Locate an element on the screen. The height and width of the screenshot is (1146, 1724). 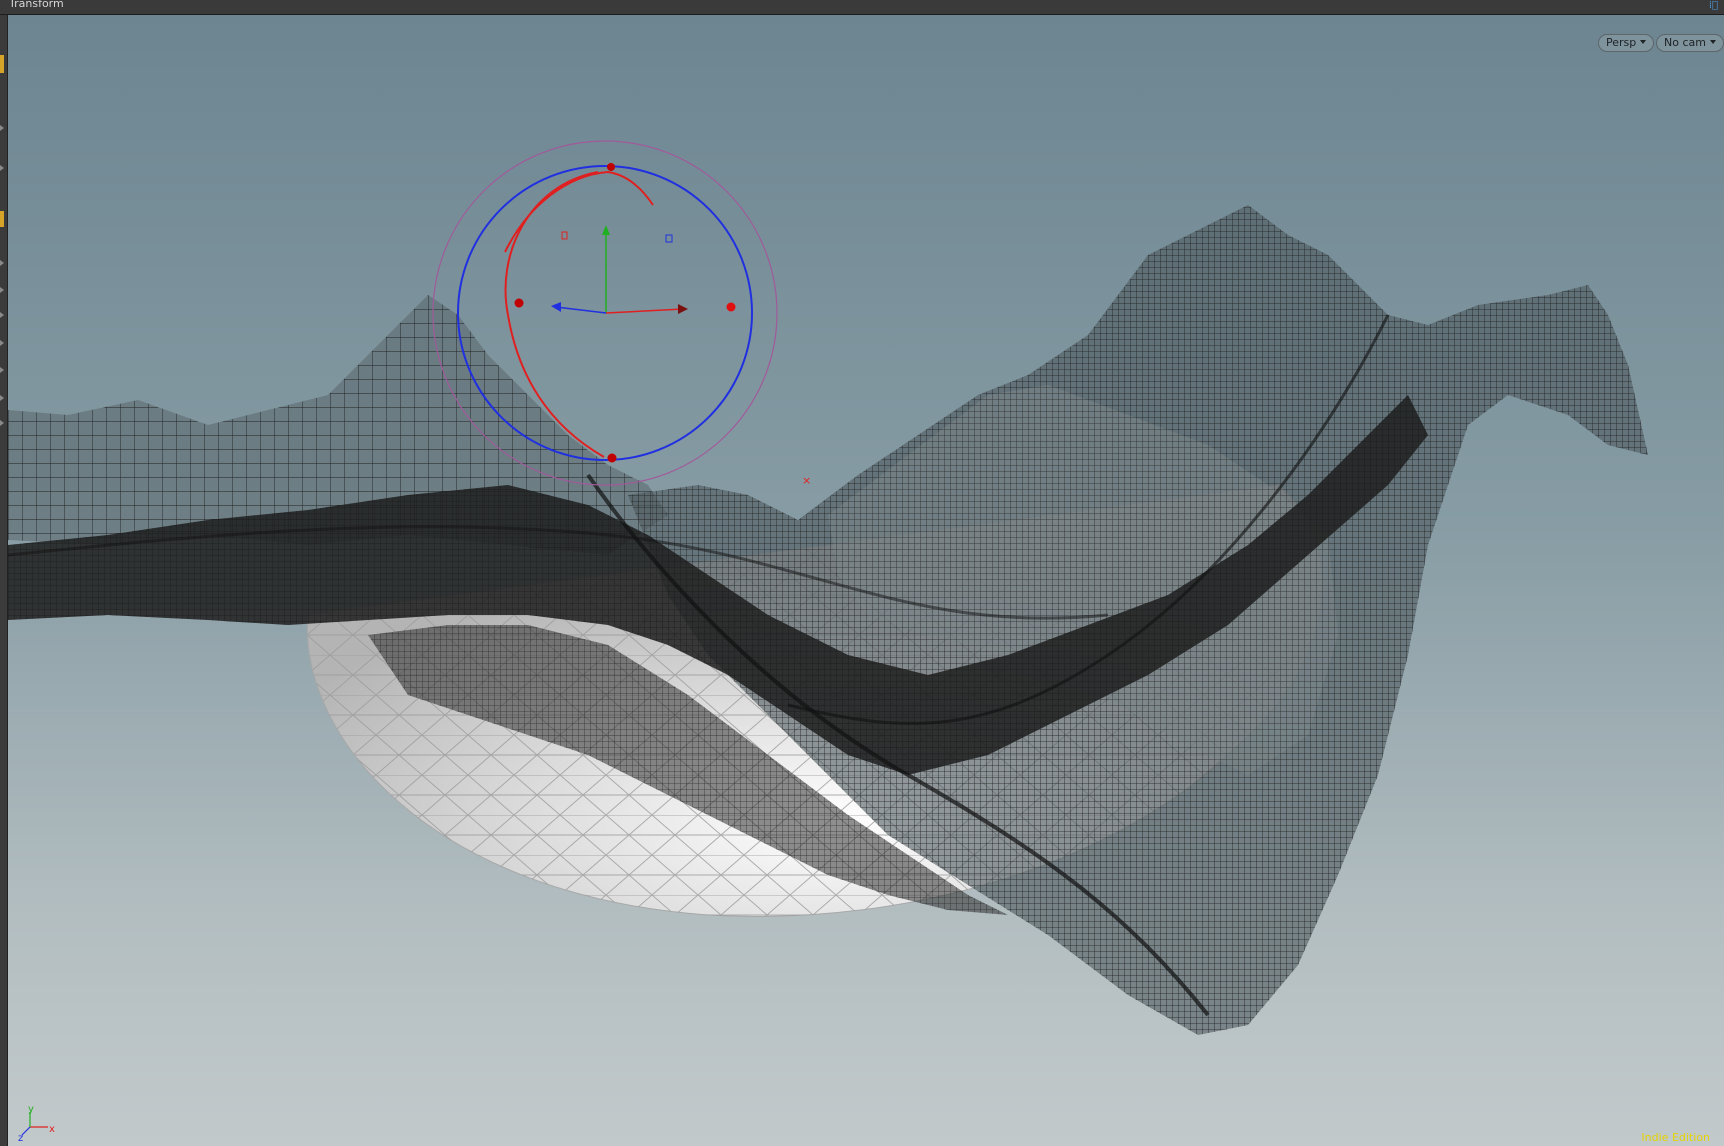
axis-label-z: z is located at coordinates (20, 1138).